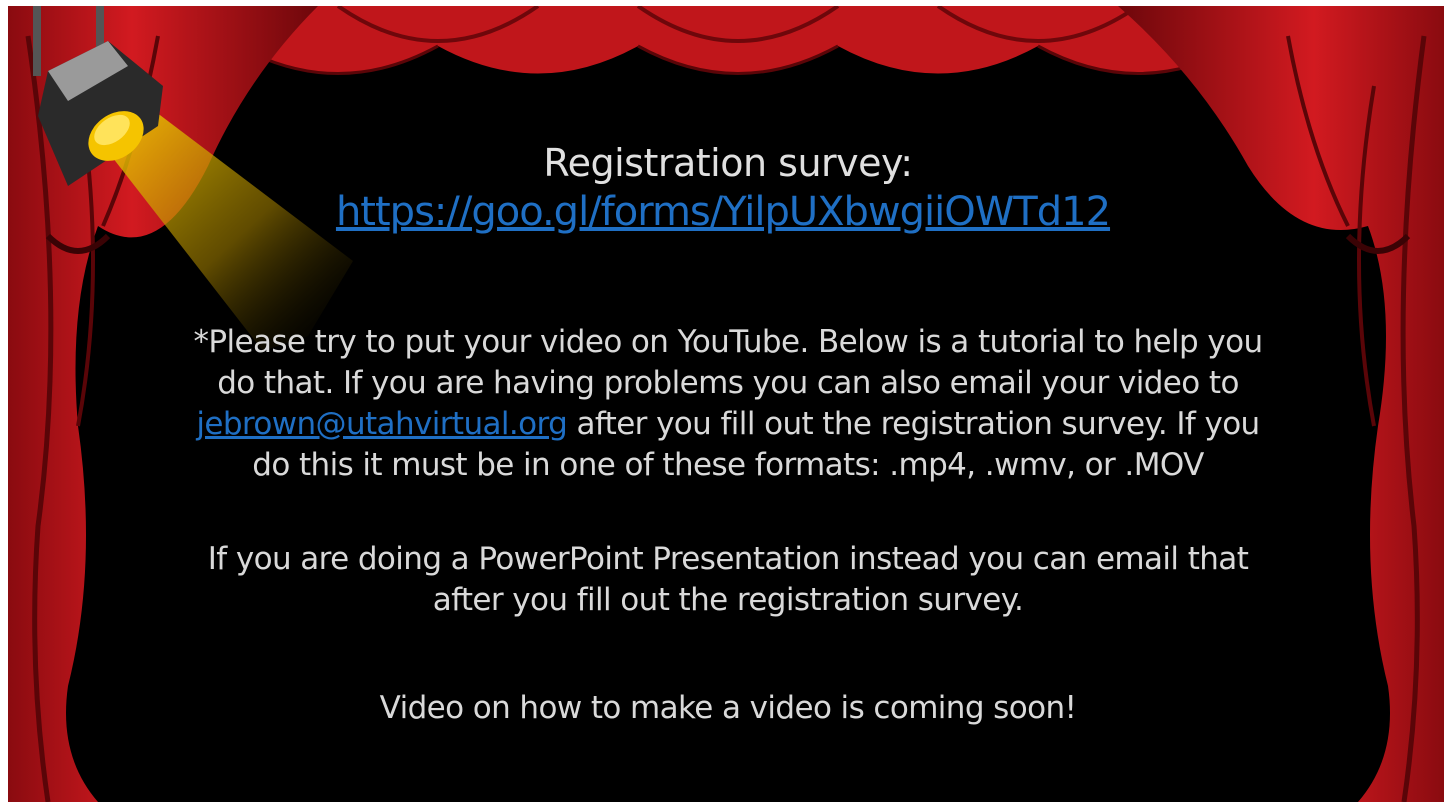 The width and height of the screenshot is (1452, 807). Describe the element at coordinates (728, 163) in the screenshot. I see `slide-title: Registration survey:` at that location.